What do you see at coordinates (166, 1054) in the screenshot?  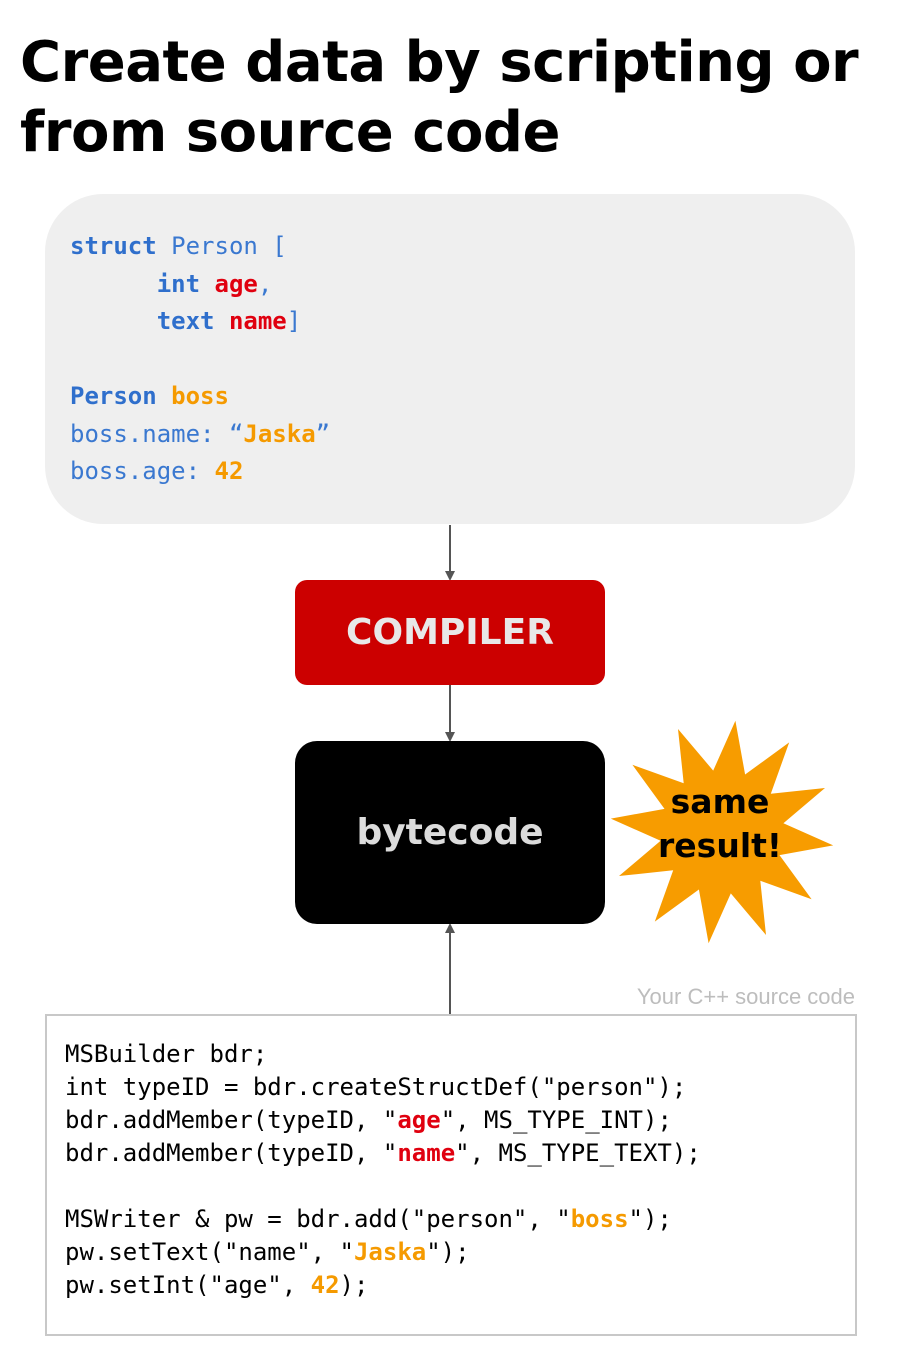 I see `code-line: MSBuilder bdr;` at bounding box center [166, 1054].